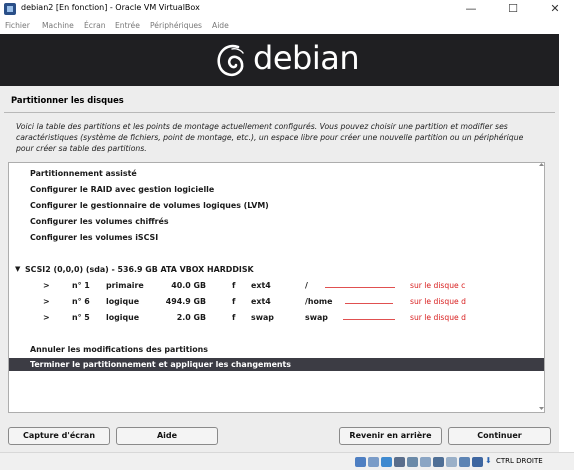 The image size is (574, 470). Describe the element at coordinates (276, 349) in the screenshot. I see `list-item-undo: Annuler les modifications des partitions` at that location.